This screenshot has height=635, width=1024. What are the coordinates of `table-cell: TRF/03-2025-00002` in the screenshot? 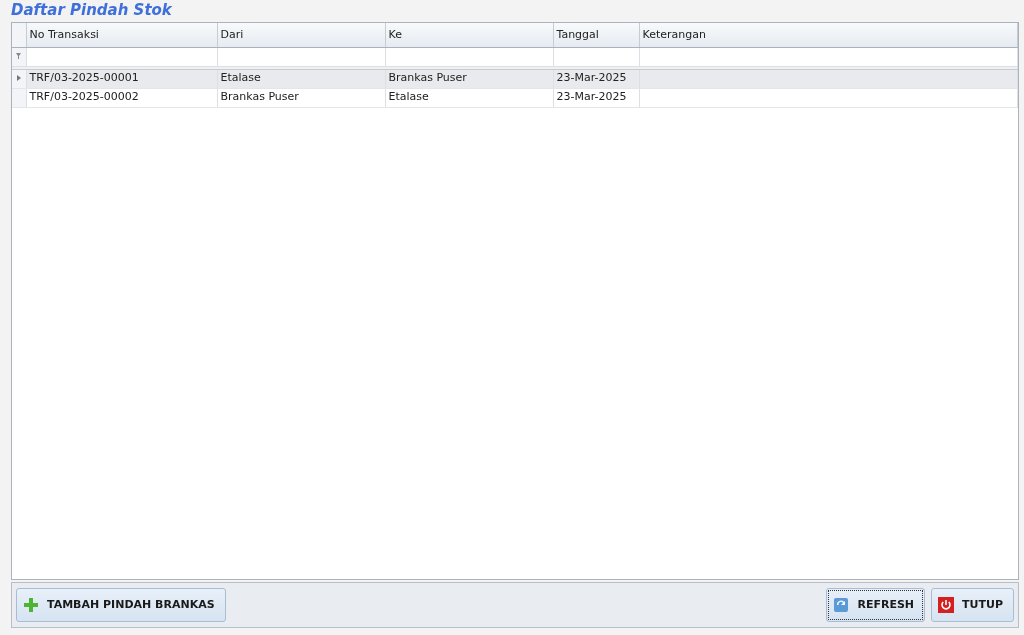 It's located at (121, 97).